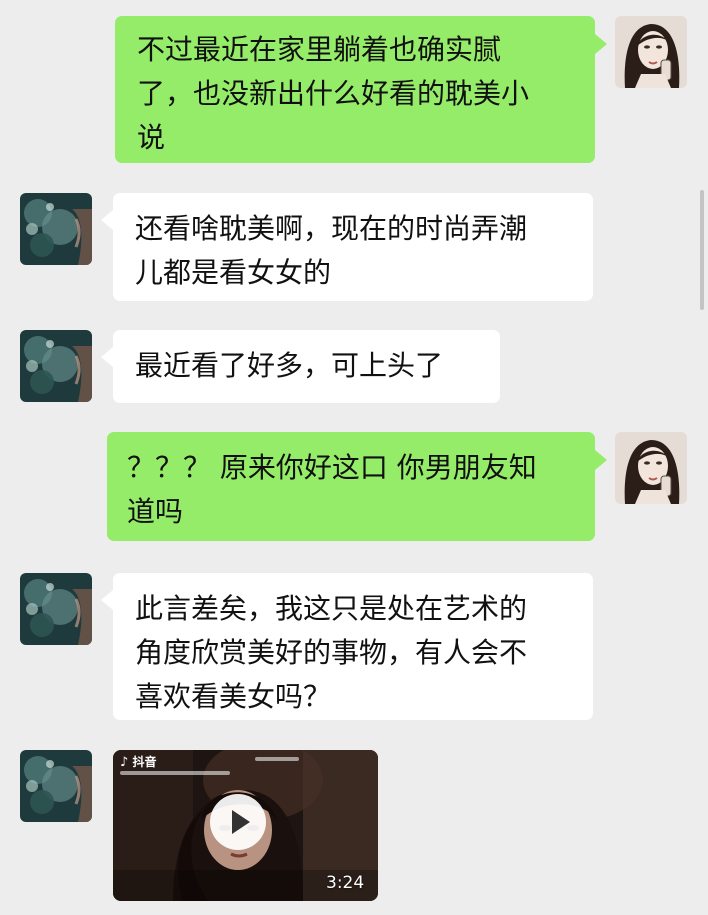 The width and height of the screenshot is (708, 915). I want to click on message-text: 不过最近在家里躺着也确实腻 了，也没新出什么好看的耽美小 说, so click(333, 93).